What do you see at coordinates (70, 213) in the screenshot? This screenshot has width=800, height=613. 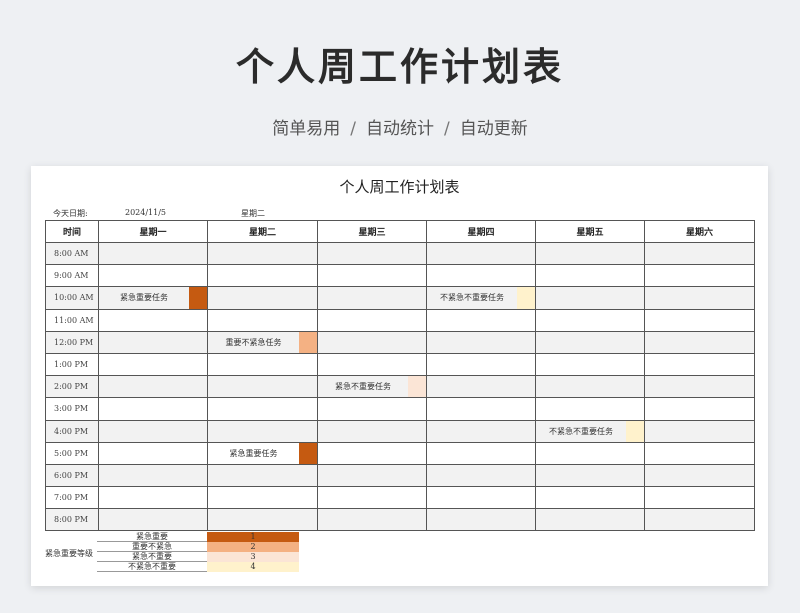 I see `date-label: 今天日期:` at bounding box center [70, 213].